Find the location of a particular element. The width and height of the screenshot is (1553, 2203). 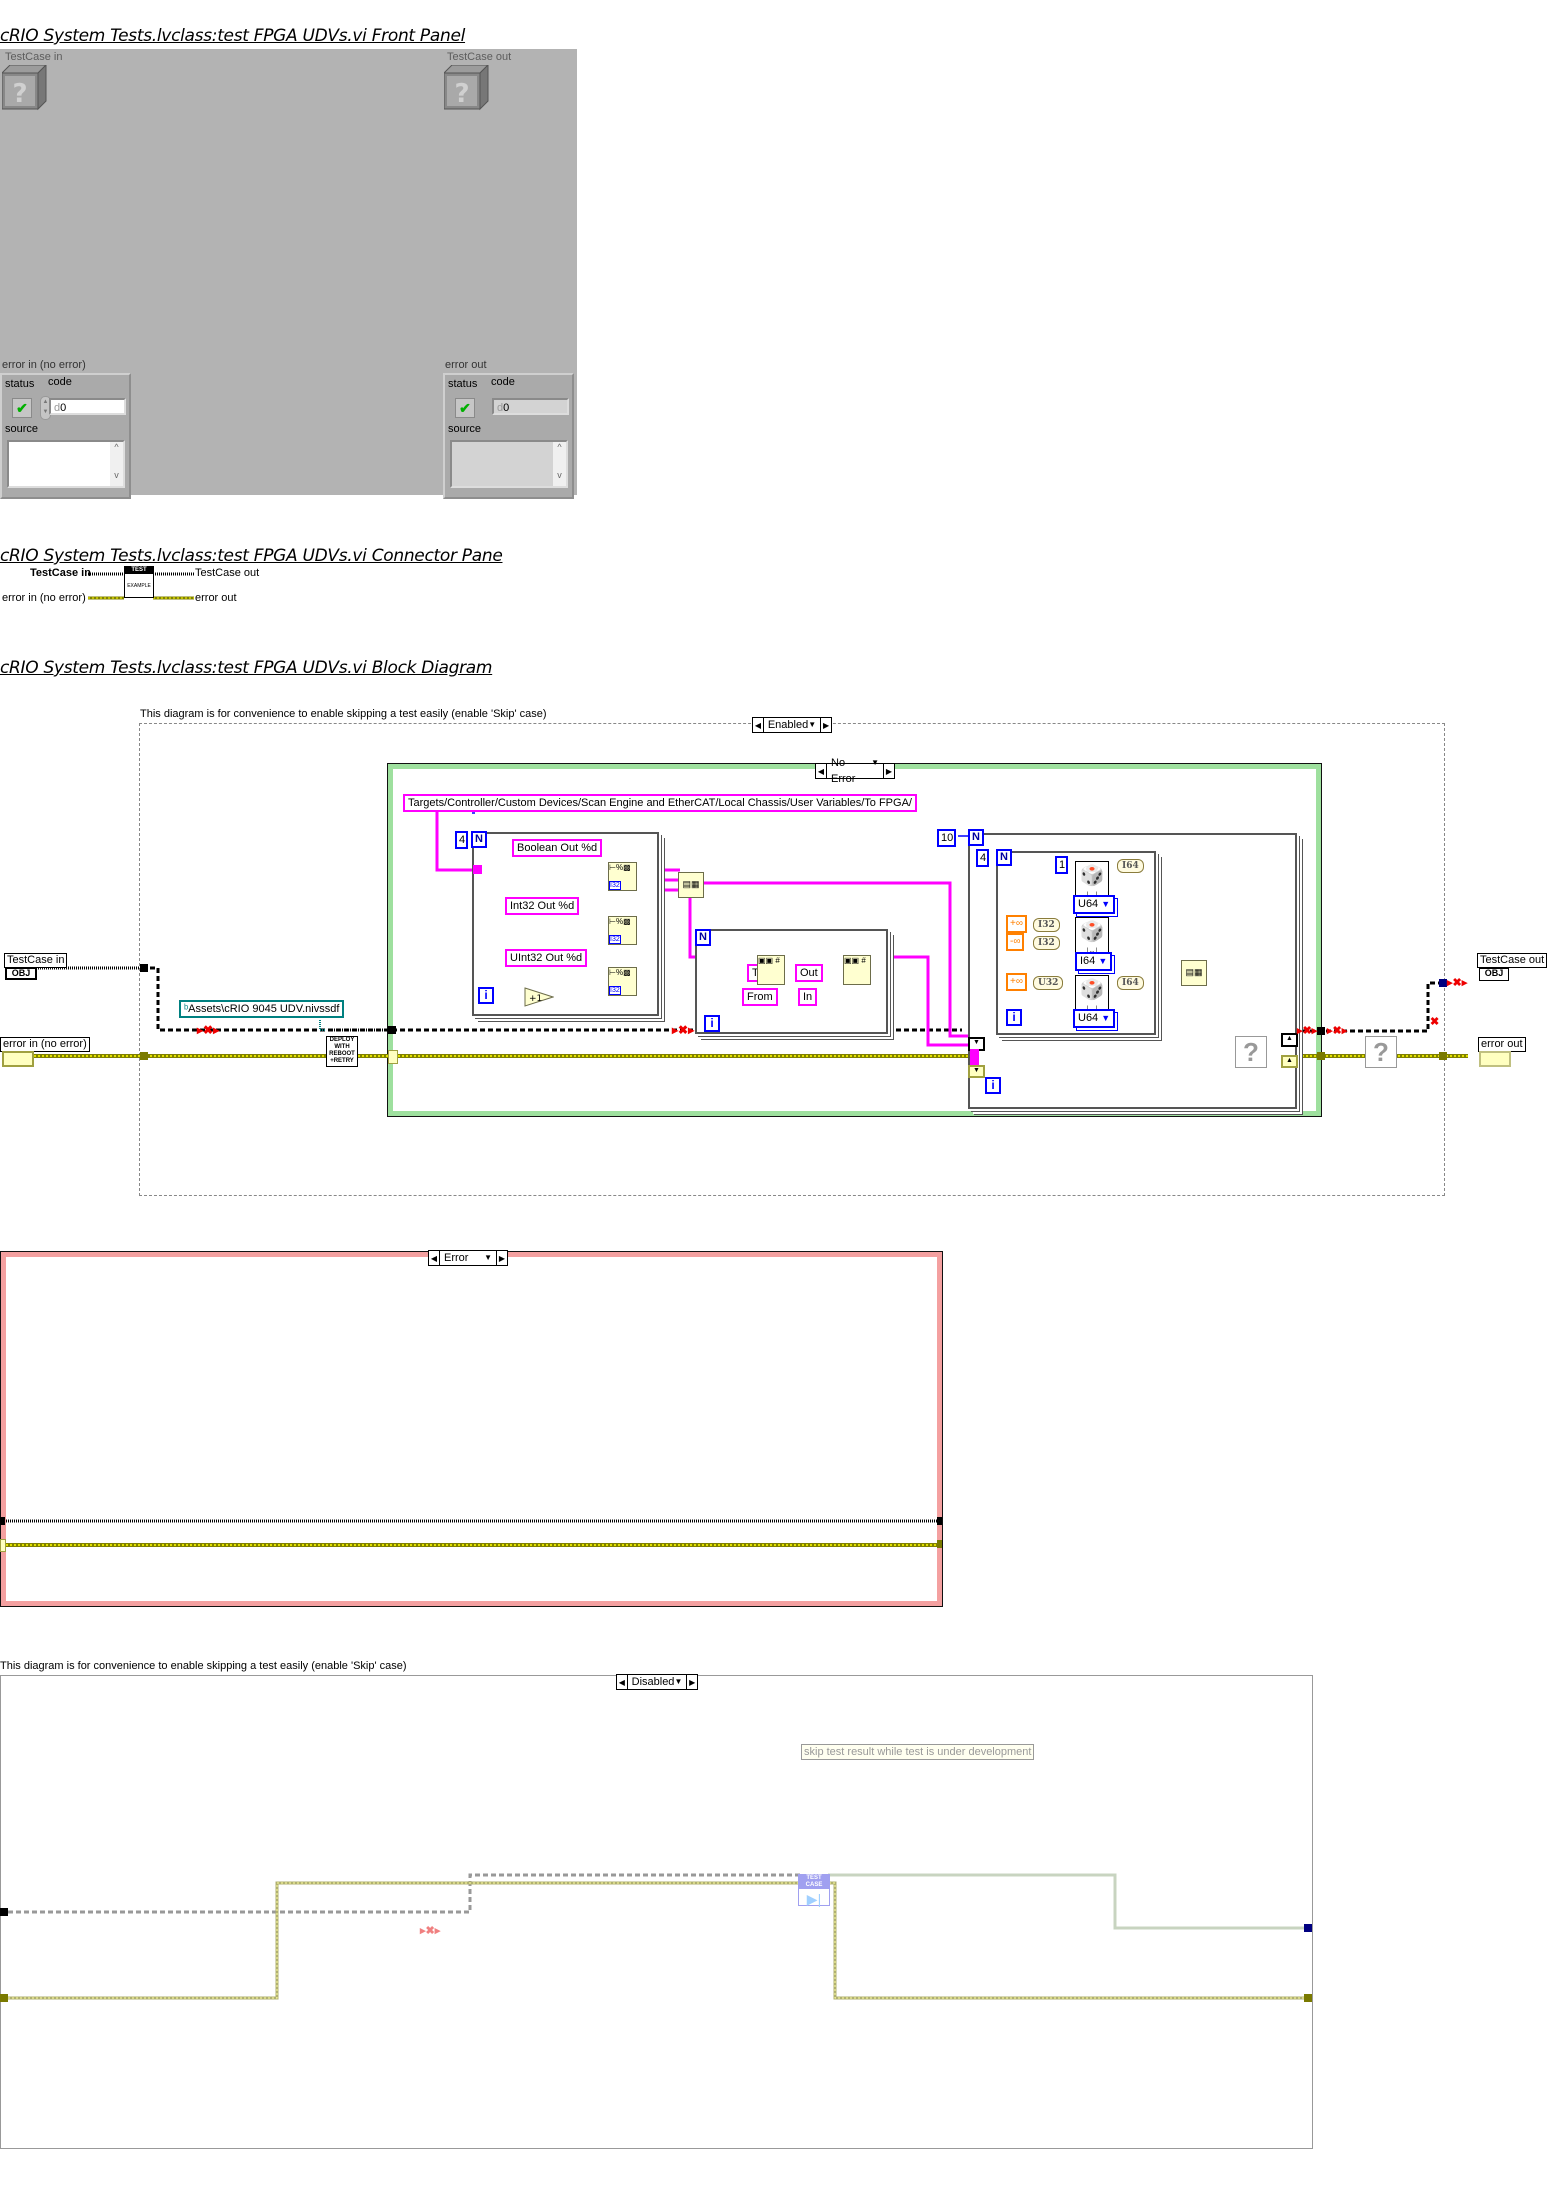

skip-test-case-node: TEST CASE ▶| is located at coordinates (814, 1890).